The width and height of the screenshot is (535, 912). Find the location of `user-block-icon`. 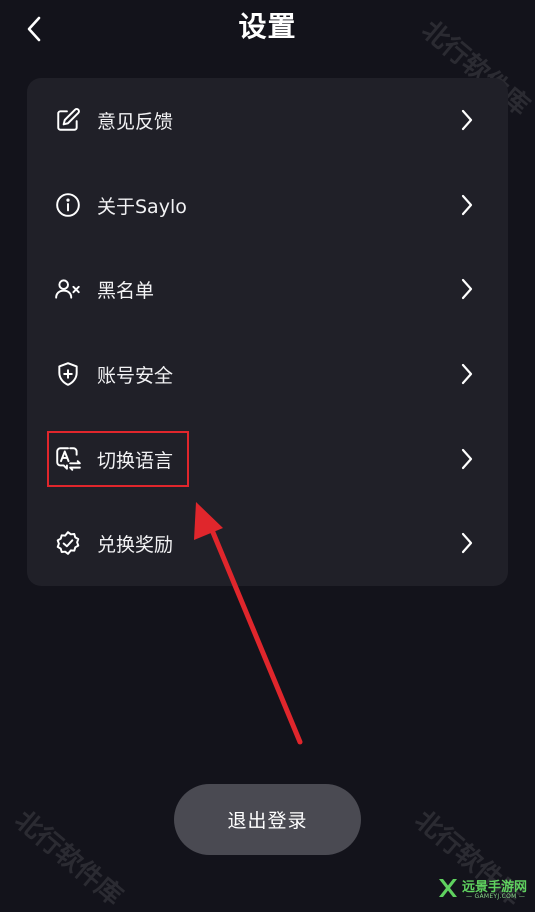

user-block-icon is located at coordinates (68, 289).